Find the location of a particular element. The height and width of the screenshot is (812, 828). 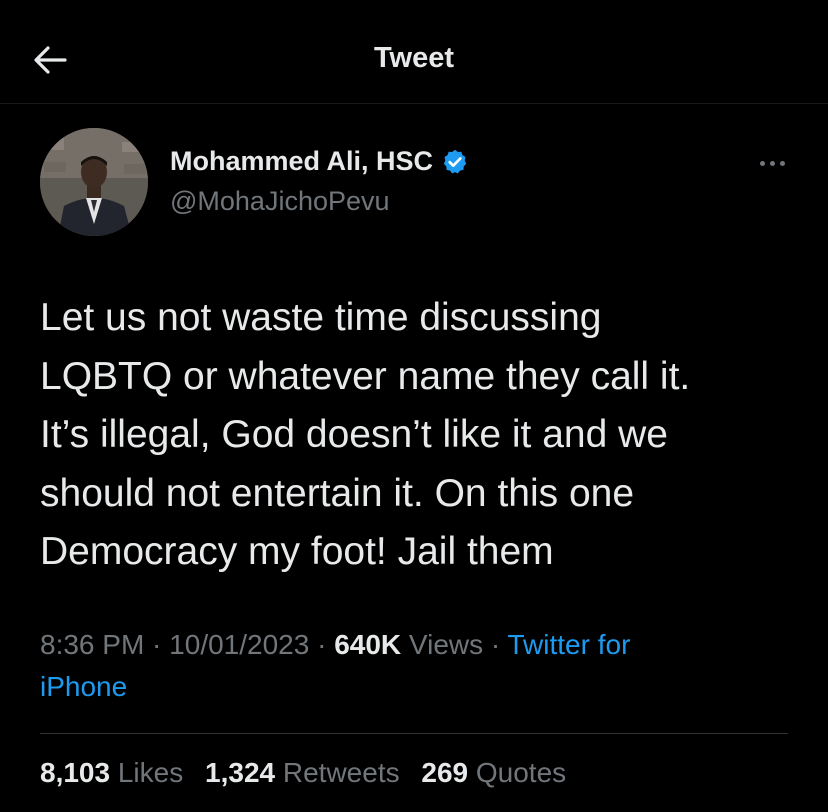

retweets-stat: 1,324 Retweets is located at coordinates (302, 772).